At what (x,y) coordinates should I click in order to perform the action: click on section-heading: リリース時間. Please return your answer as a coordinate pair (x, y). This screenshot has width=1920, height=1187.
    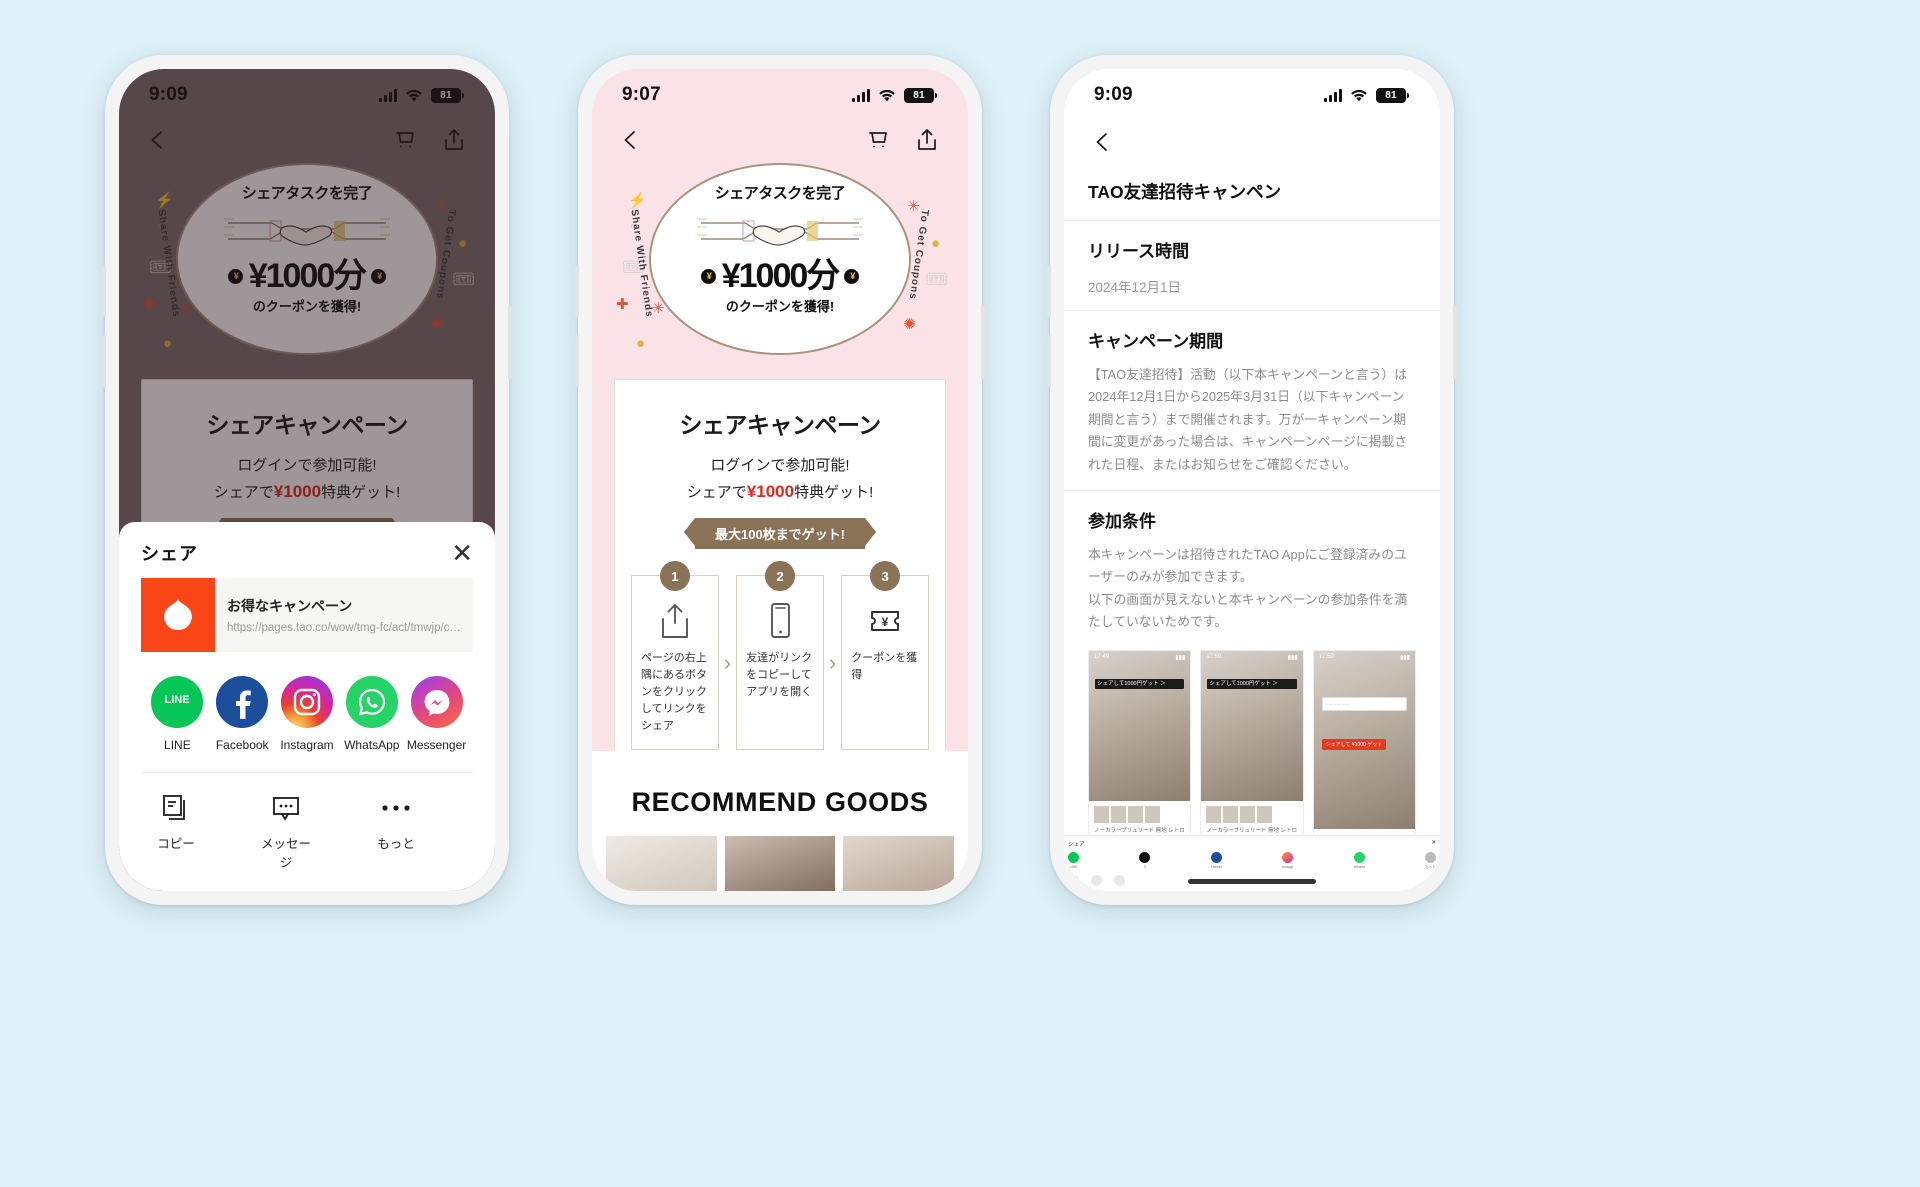
    Looking at the image, I should click on (1139, 251).